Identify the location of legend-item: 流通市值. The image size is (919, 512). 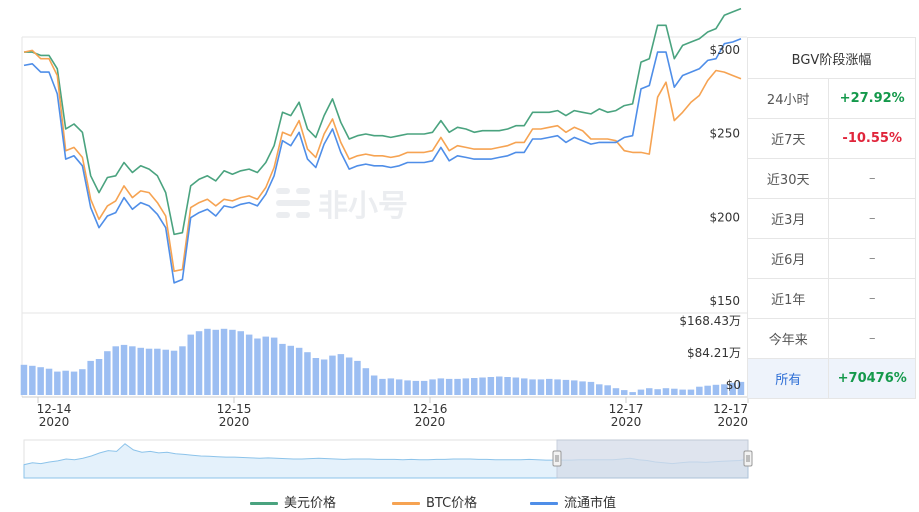
(573, 501).